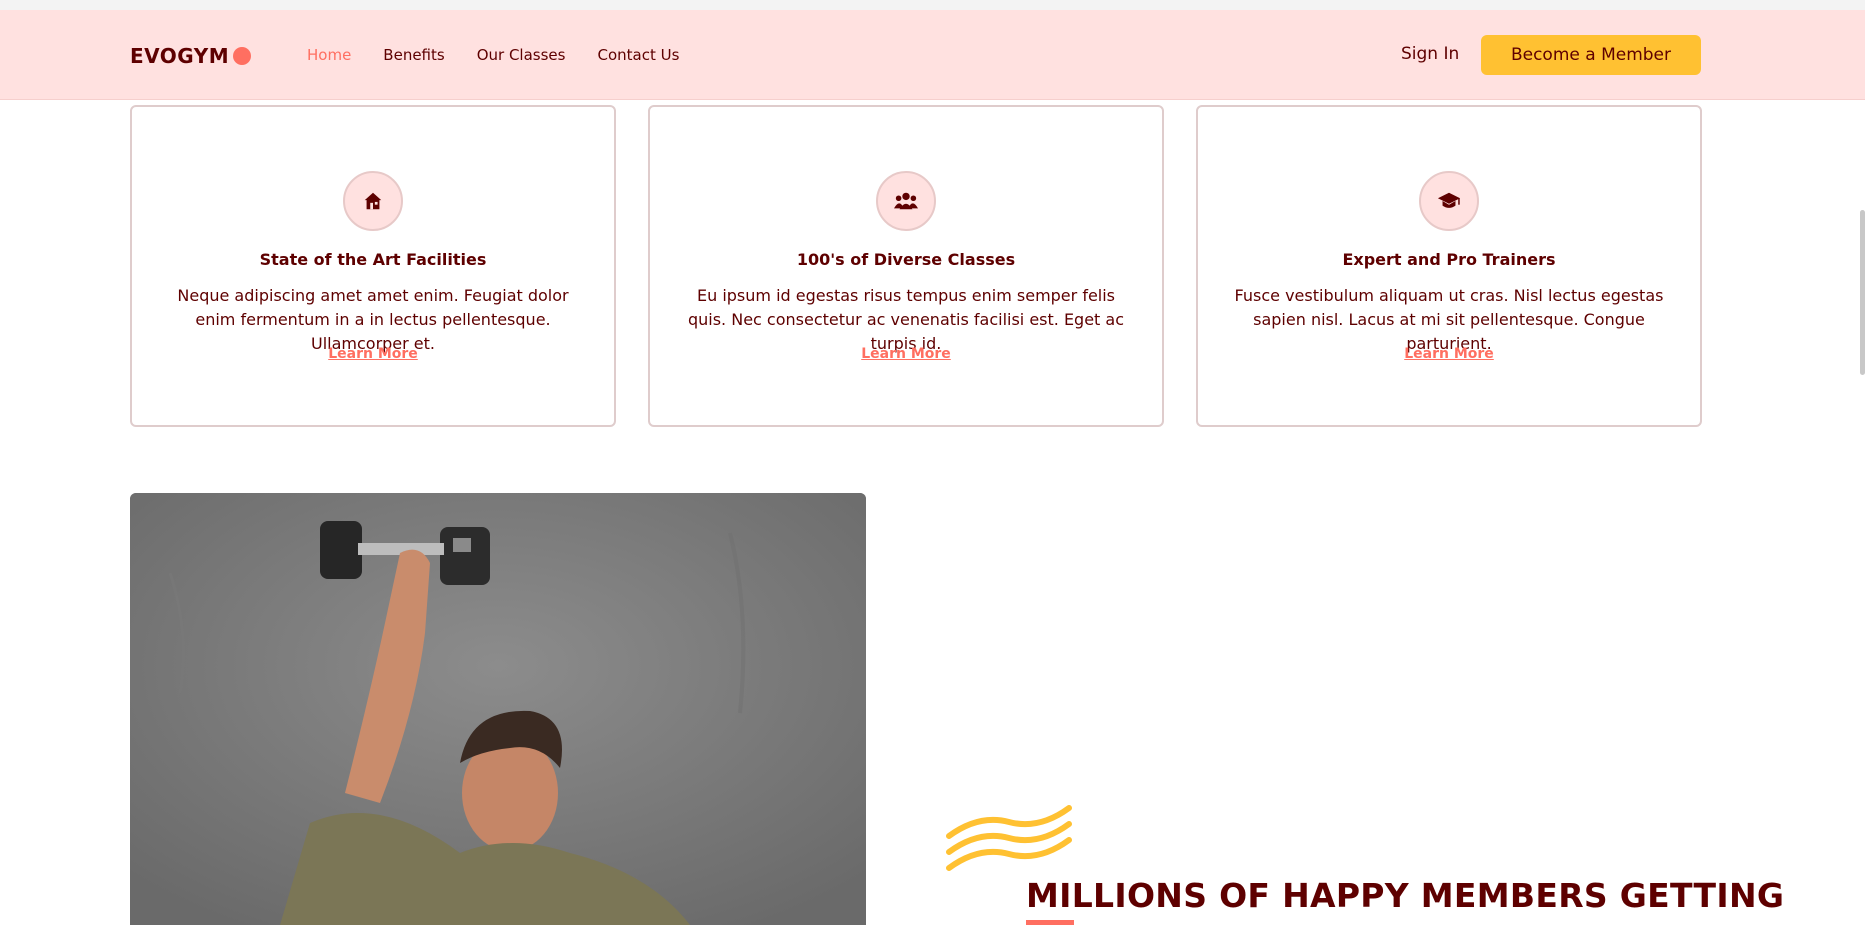 This screenshot has width=1865, height=925. I want to click on graduation-cap-icon, so click(1449, 201).